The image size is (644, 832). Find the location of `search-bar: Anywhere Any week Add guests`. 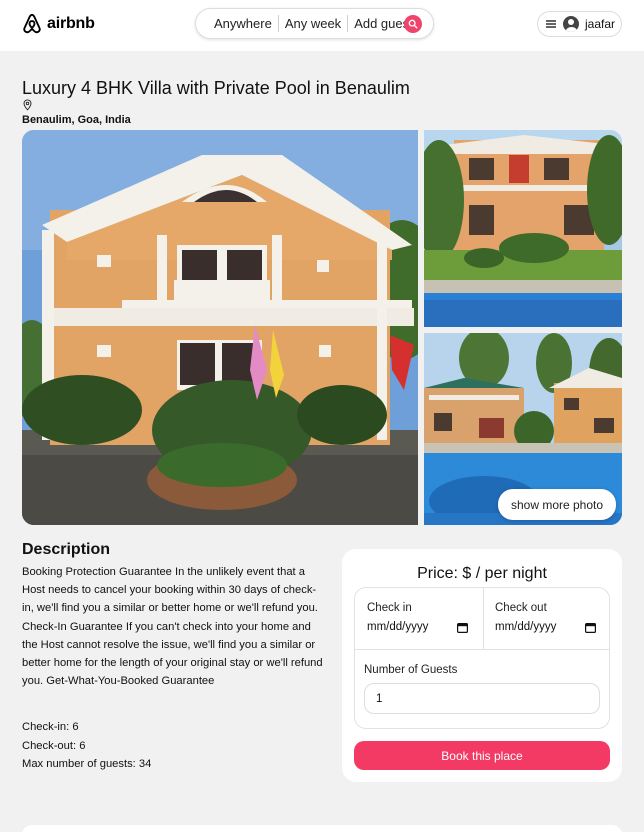

search-bar: Anywhere Any week Add guests is located at coordinates (314, 23).